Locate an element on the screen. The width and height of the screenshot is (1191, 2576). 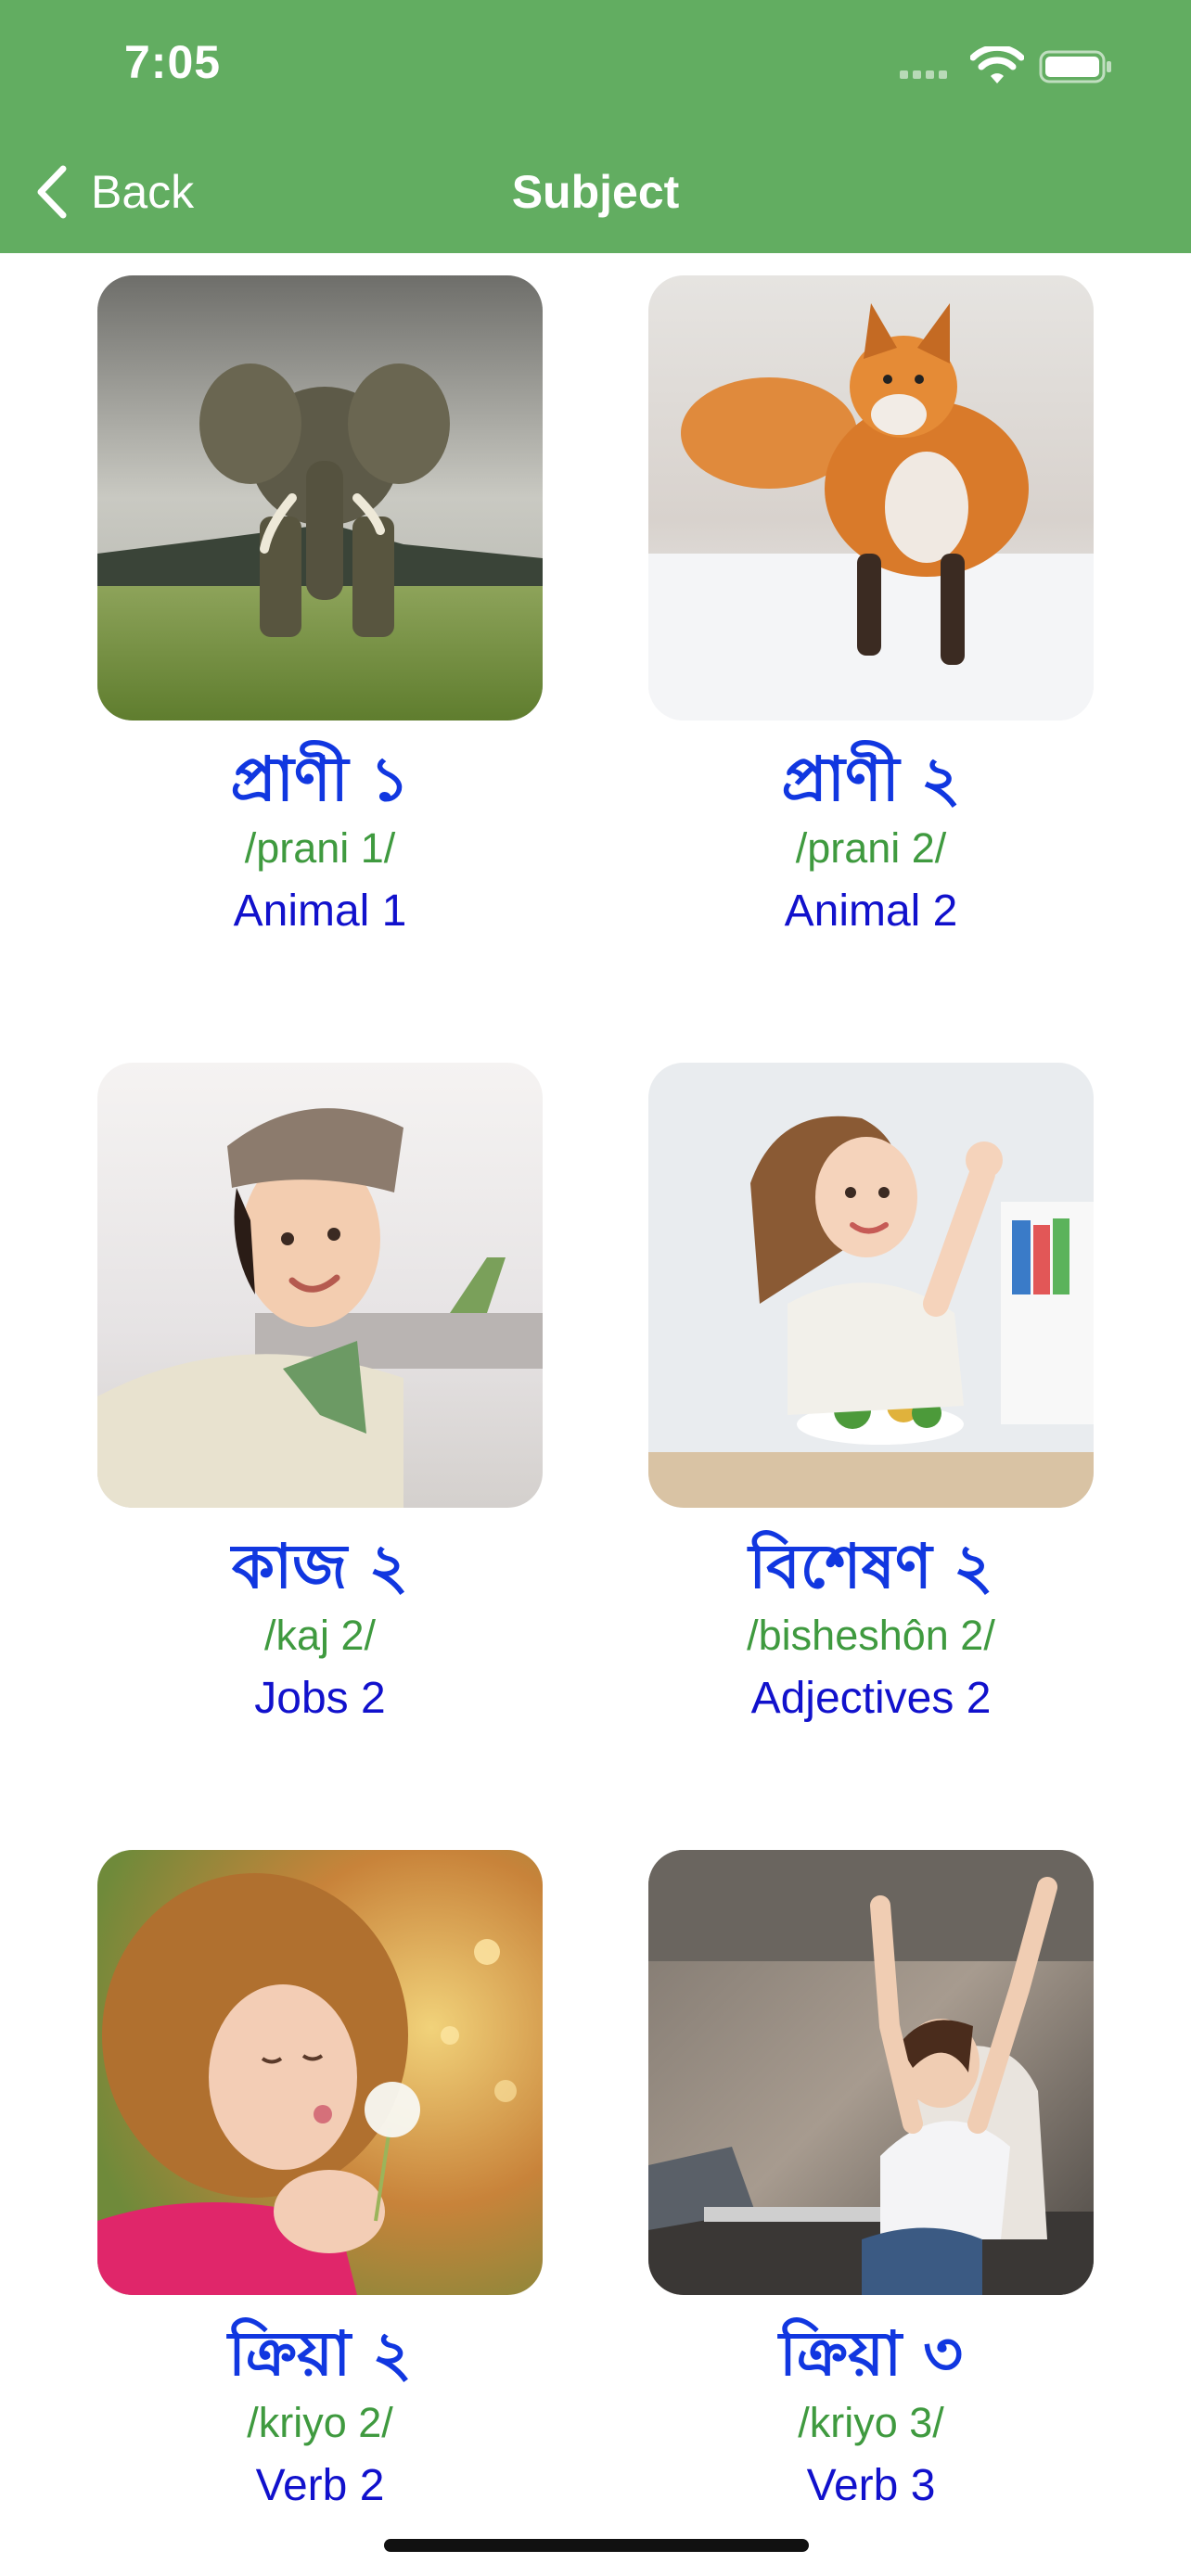
status-time: 7:05 is located at coordinates (173, 62).